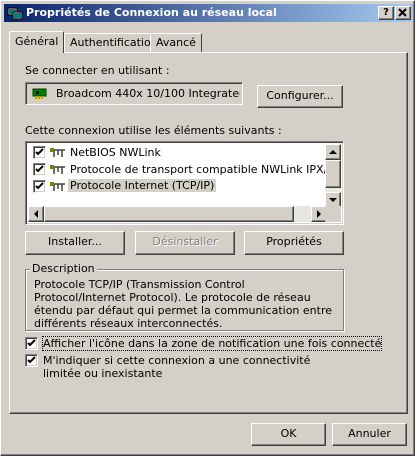 This screenshot has height=456, width=415. What do you see at coordinates (169, 214) in the screenshot?
I see `horizontal-scroll-thumb` at bounding box center [169, 214].